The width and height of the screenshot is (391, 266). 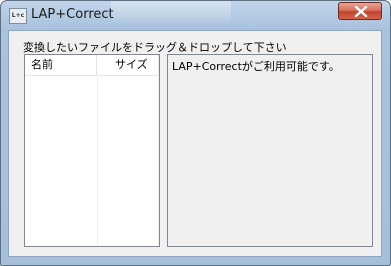 I want to click on app-icon: L+c, so click(x=18, y=16).